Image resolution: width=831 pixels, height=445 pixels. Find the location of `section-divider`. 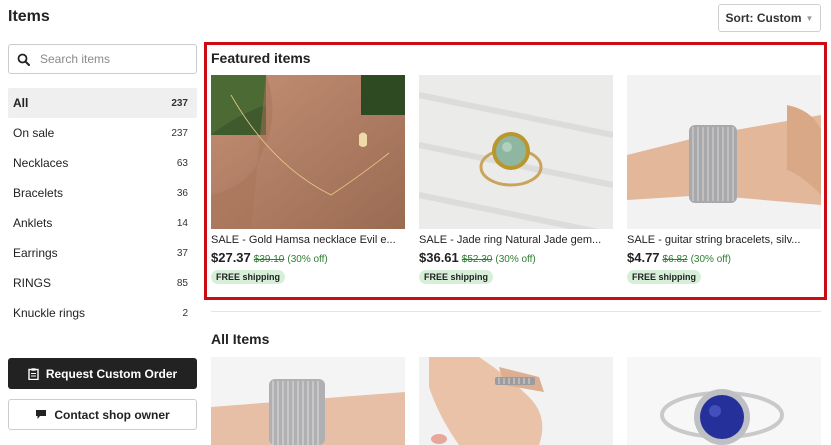

section-divider is located at coordinates (516, 311).